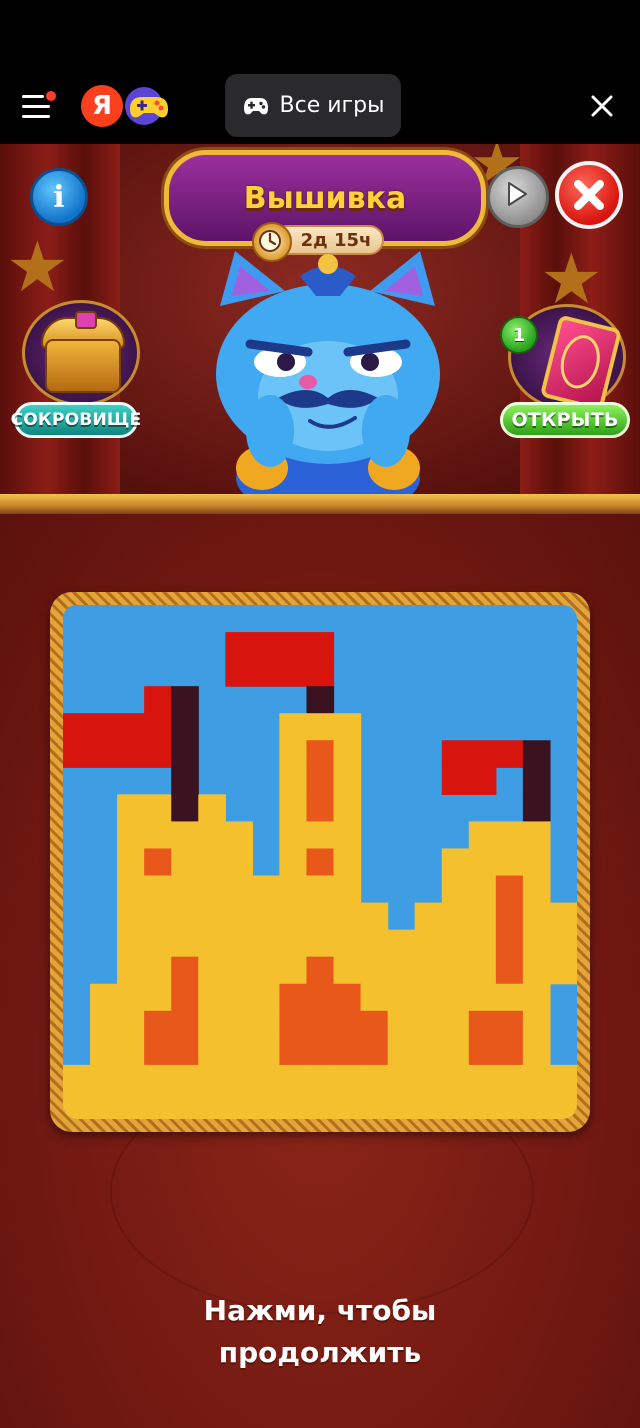 This screenshot has width=640, height=1428. What do you see at coordinates (59, 197) in the screenshot?
I see `info-button: i` at bounding box center [59, 197].